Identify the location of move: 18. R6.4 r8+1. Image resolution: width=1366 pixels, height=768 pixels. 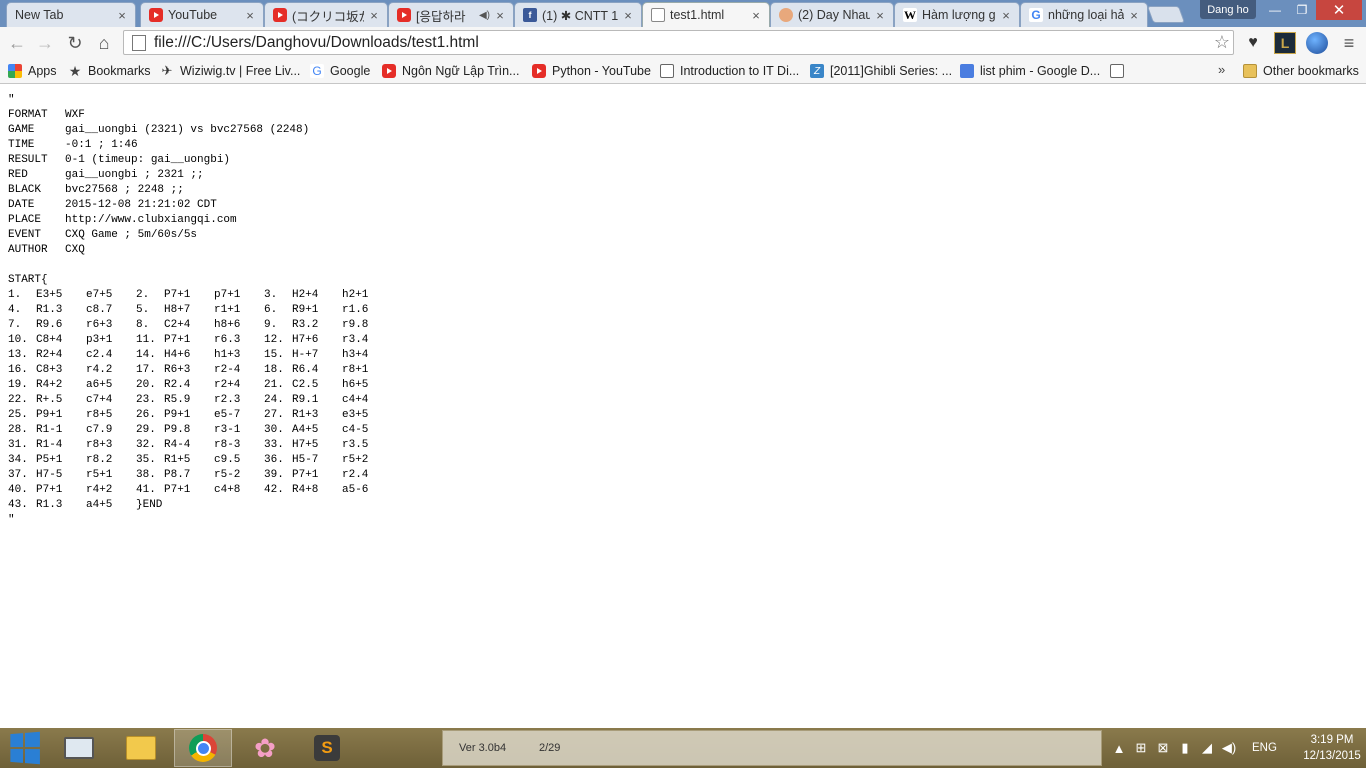
(328, 370).